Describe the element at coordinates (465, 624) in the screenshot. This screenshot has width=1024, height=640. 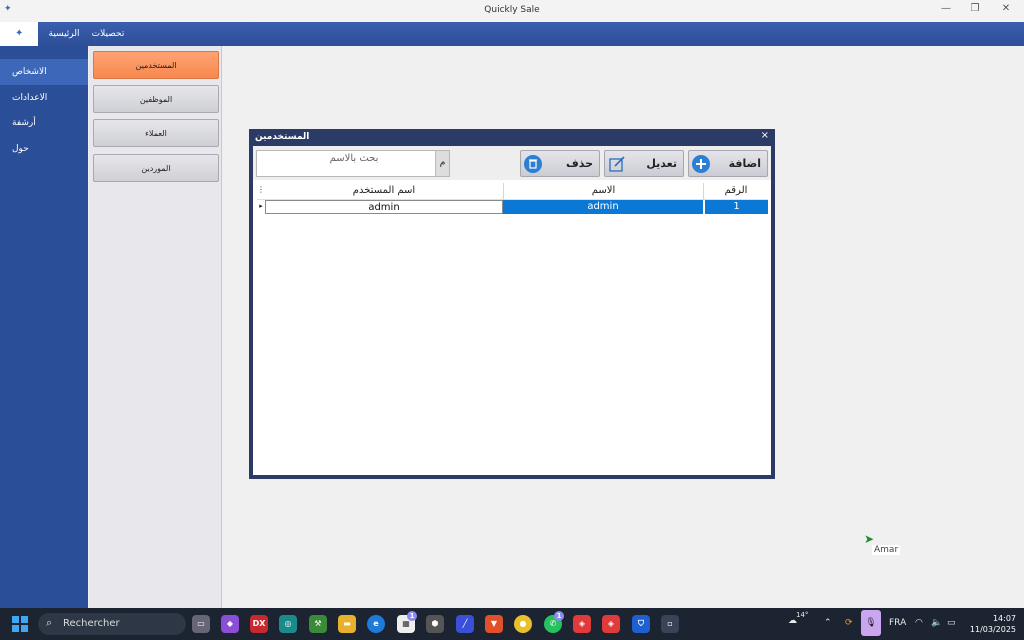
I see `app-stripe-icon: ╱` at that location.